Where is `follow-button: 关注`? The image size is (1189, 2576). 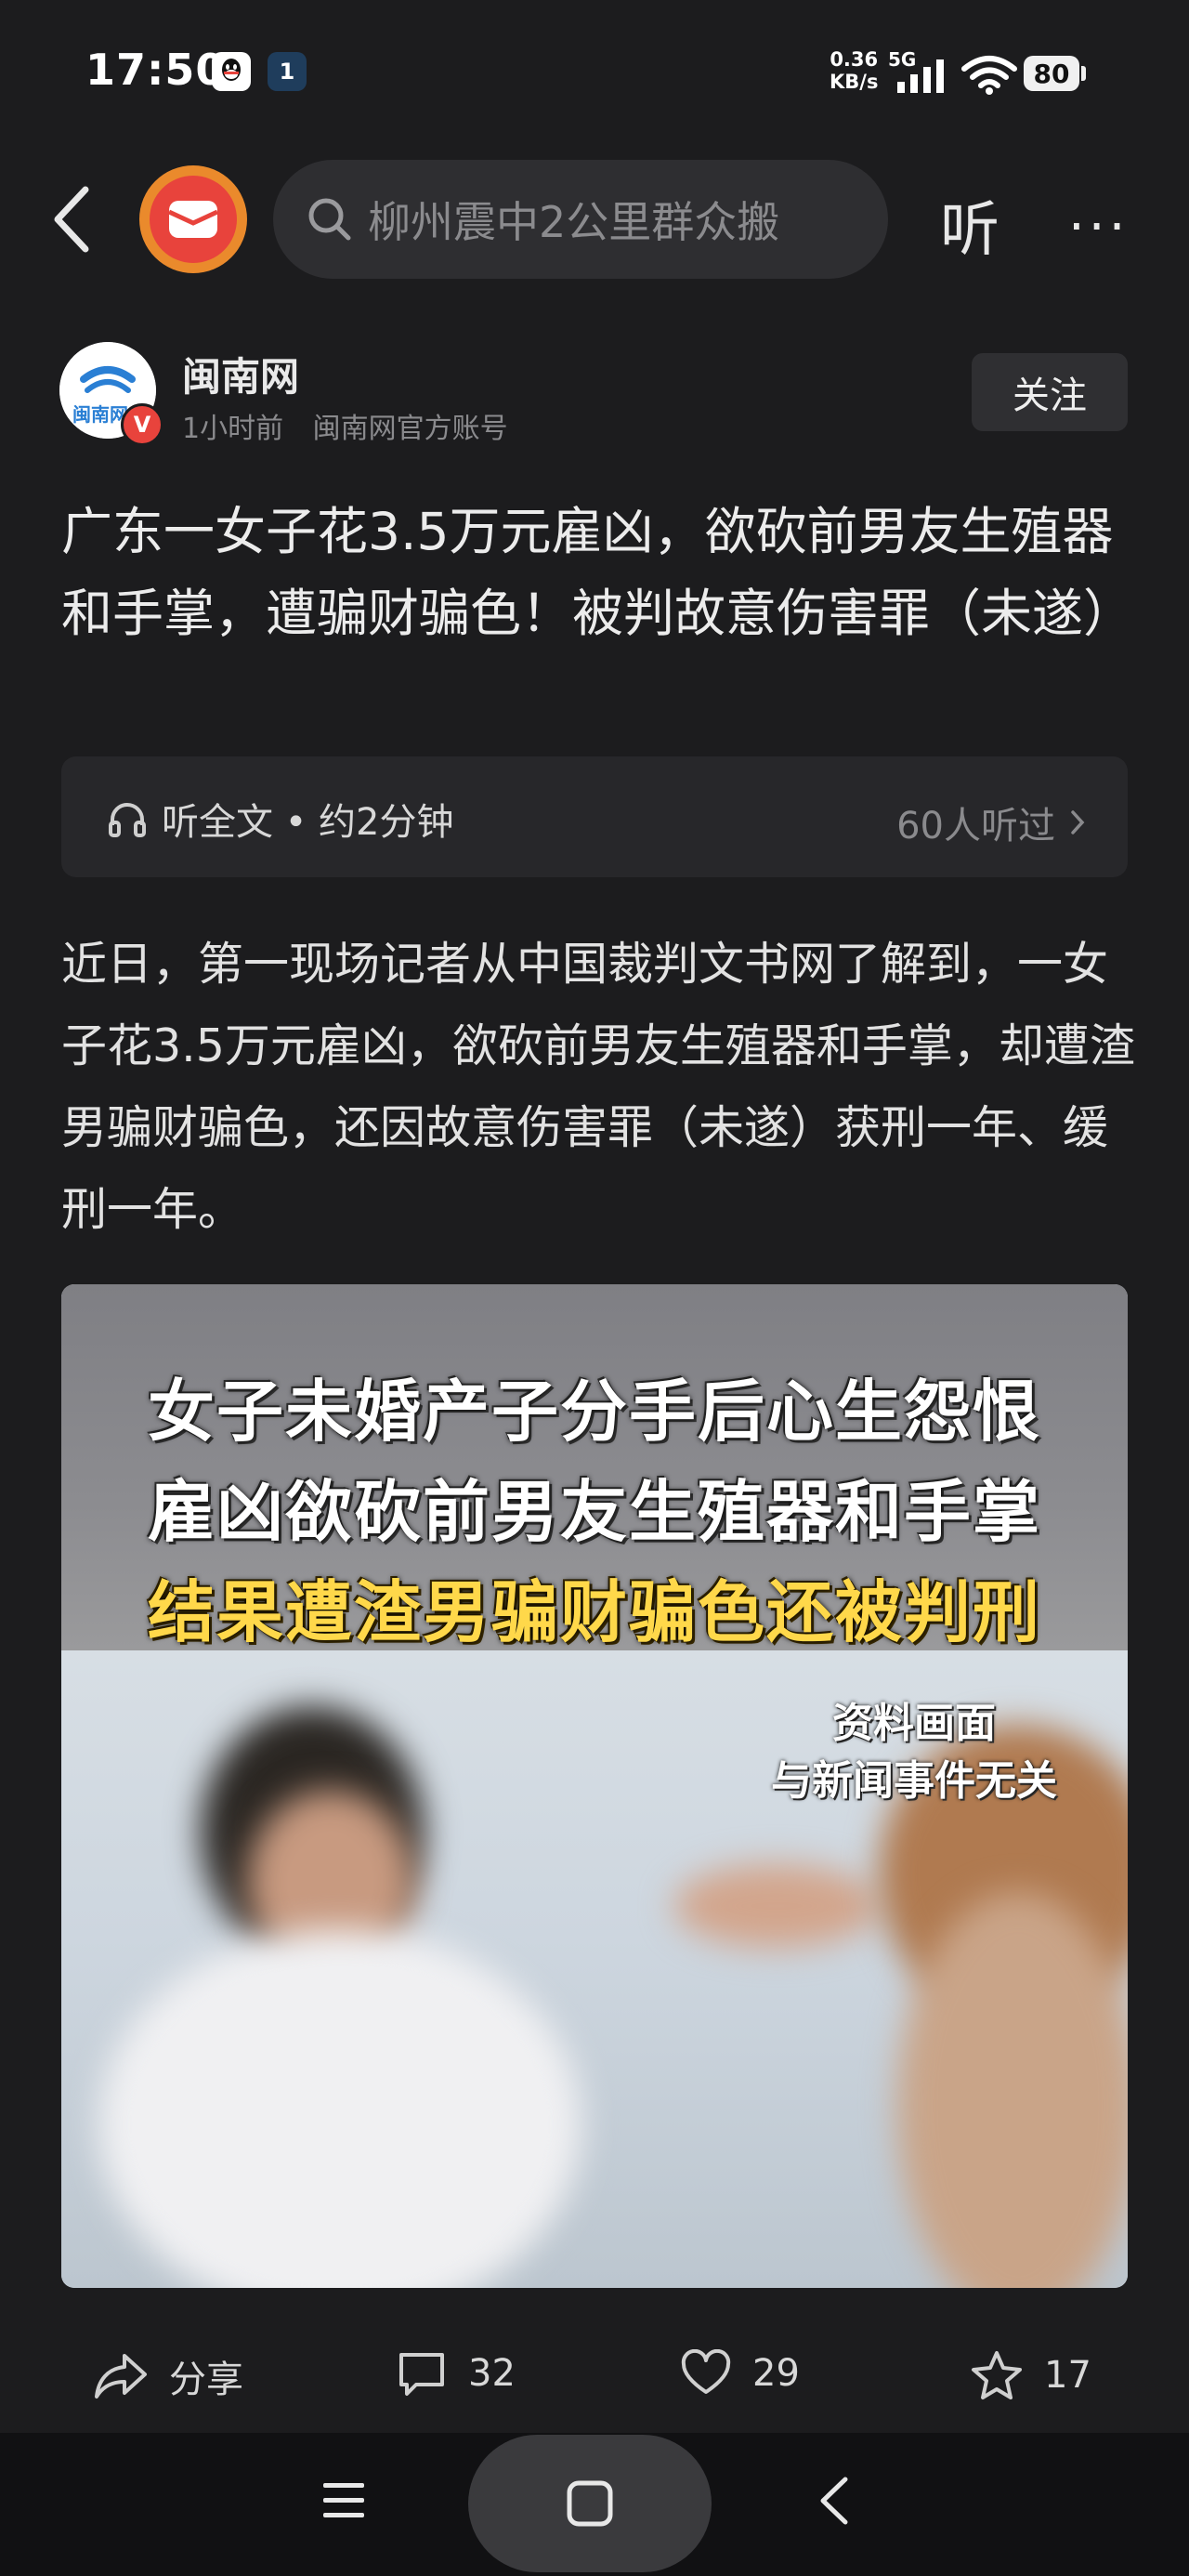
follow-button: 关注 is located at coordinates (1050, 392).